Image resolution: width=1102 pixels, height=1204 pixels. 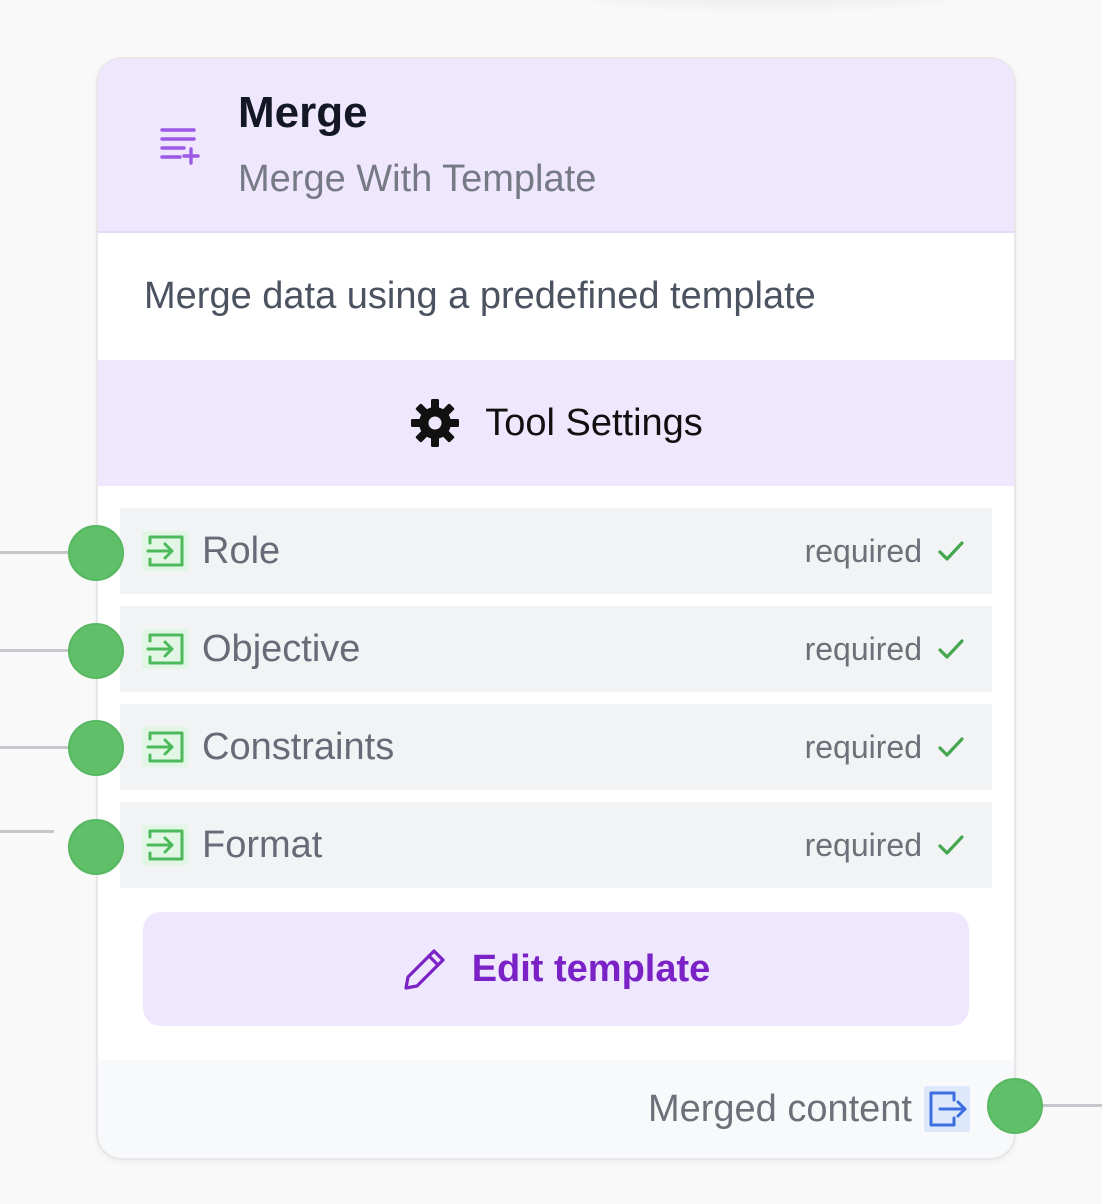 I want to click on node-header: Merge Merge With Template, so click(x=556, y=146).